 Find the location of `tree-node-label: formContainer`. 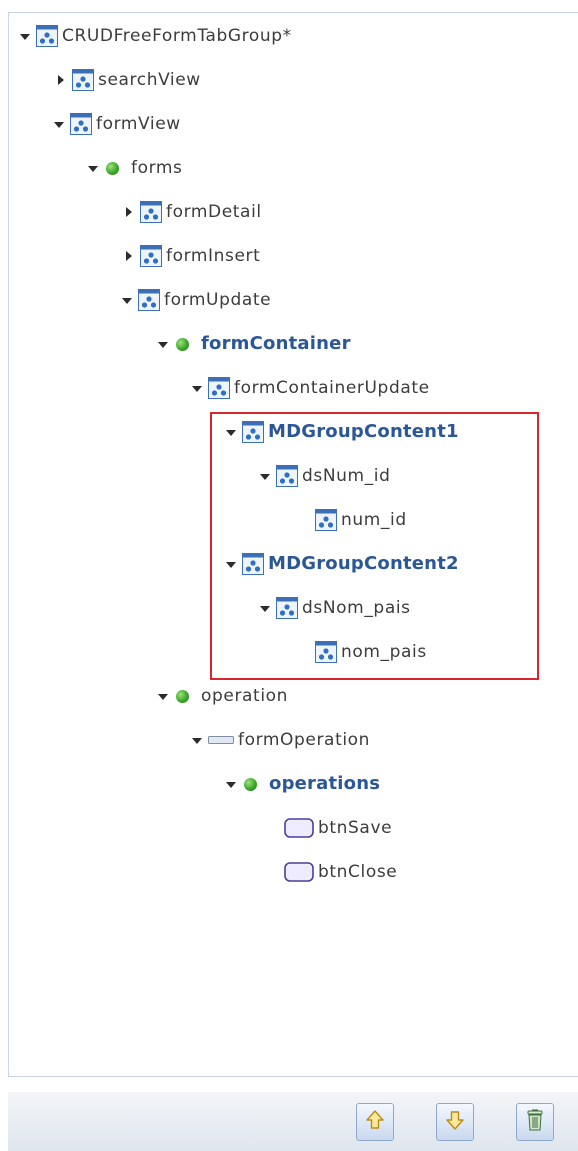

tree-node-label: formContainer is located at coordinates (276, 343).